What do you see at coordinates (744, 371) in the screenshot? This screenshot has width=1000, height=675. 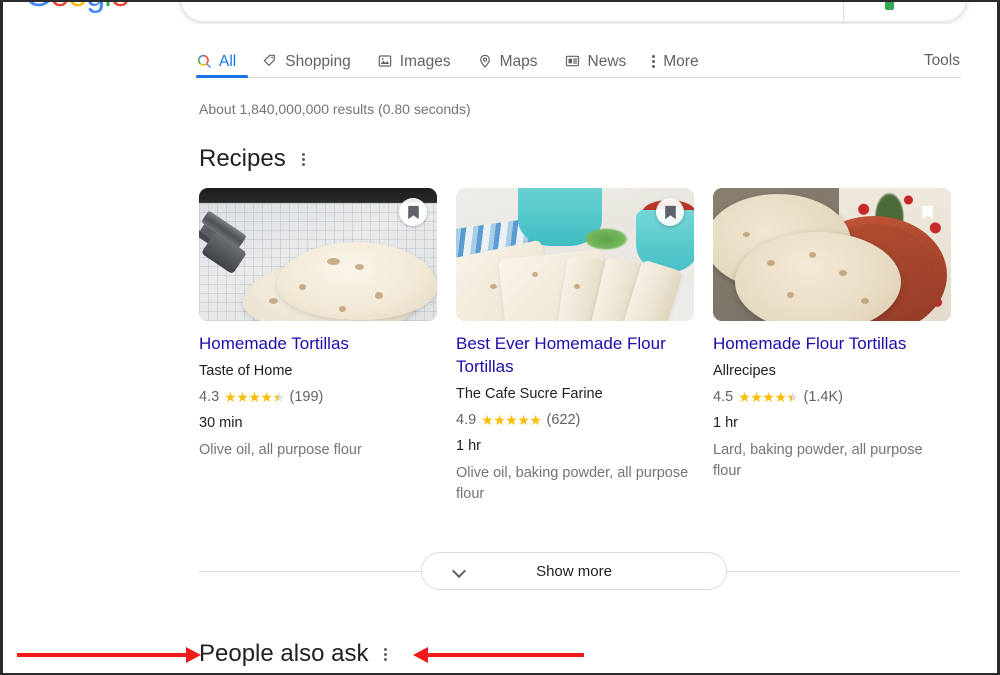 I see `recipe-source: Allrecipes` at bounding box center [744, 371].